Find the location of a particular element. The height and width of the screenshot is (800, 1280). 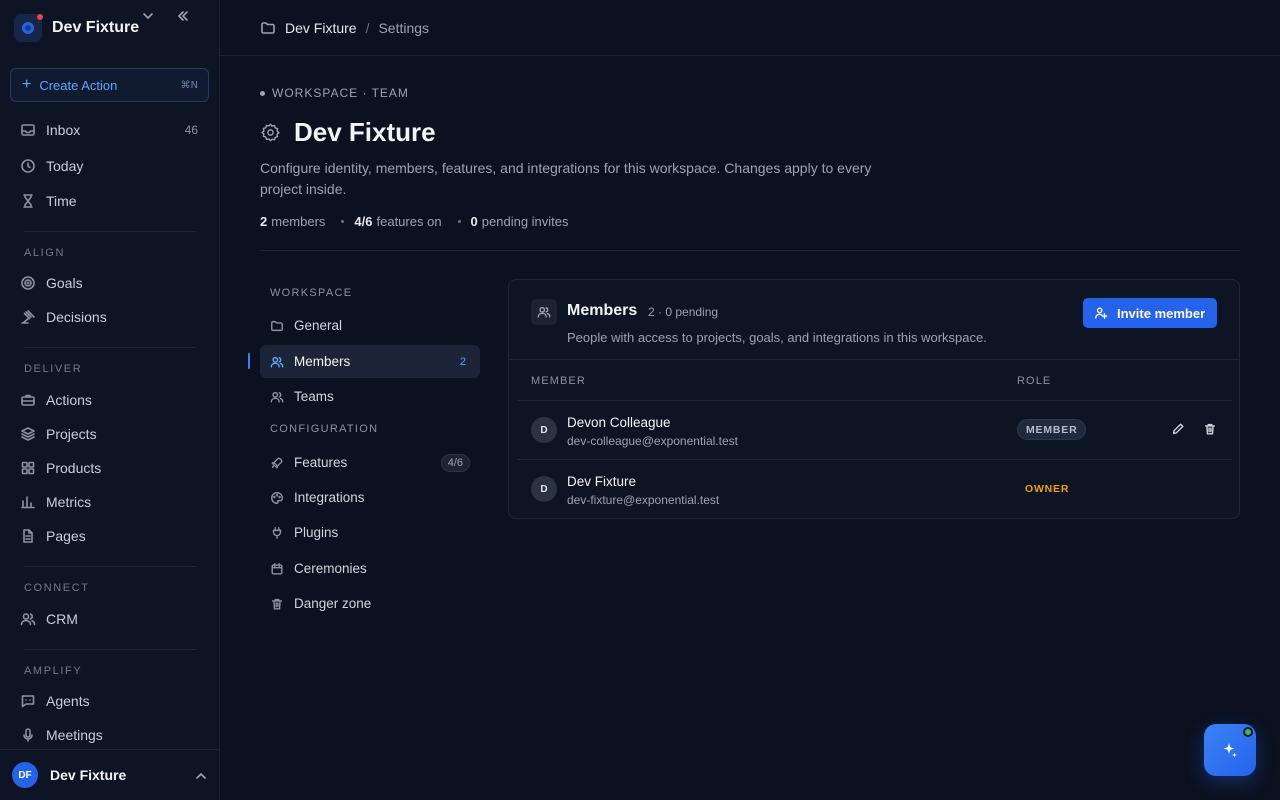

sidebar-item-actions: Actions is located at coordinates (109, 400).